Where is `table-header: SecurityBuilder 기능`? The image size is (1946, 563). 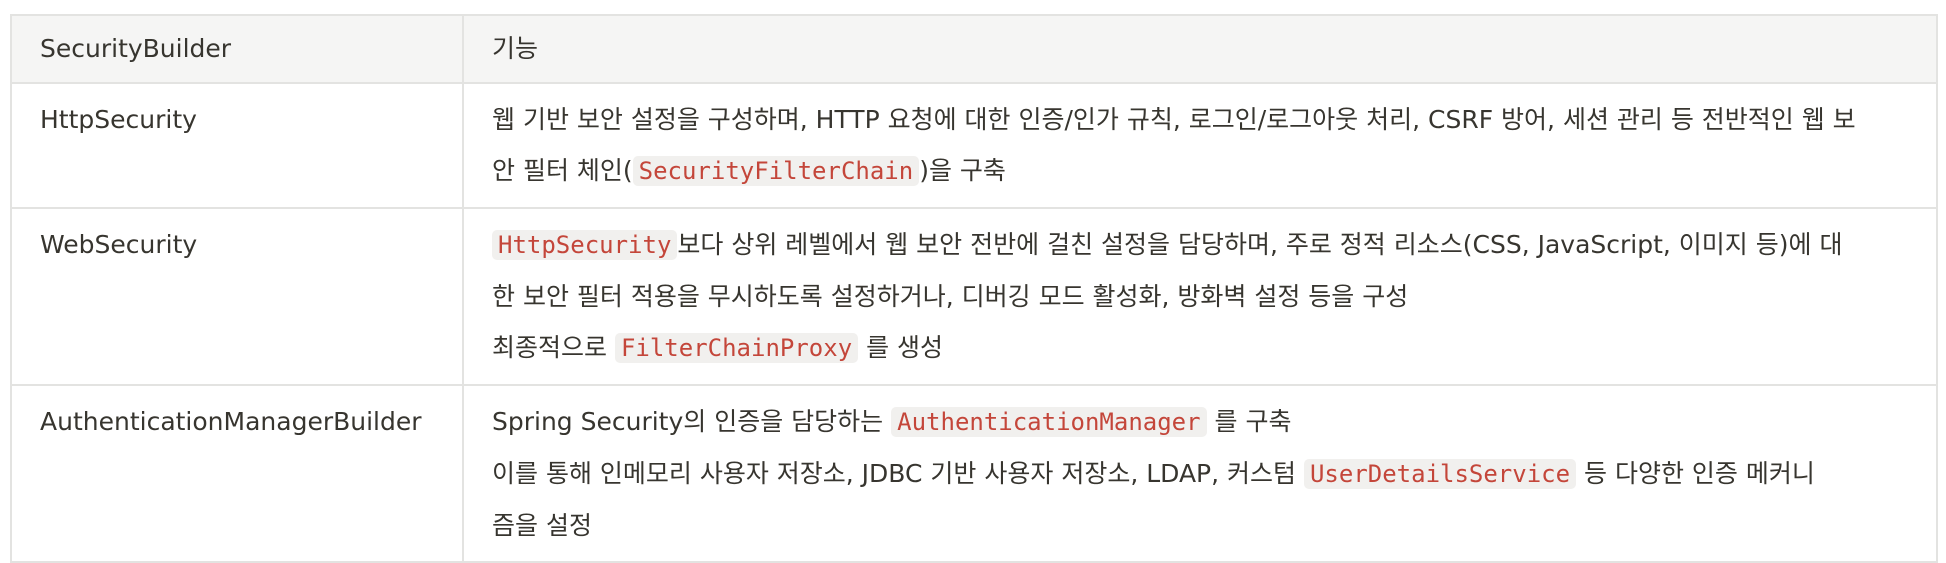 table-header: SecurityBuilder 기능 is located at coordinates (974, 49).